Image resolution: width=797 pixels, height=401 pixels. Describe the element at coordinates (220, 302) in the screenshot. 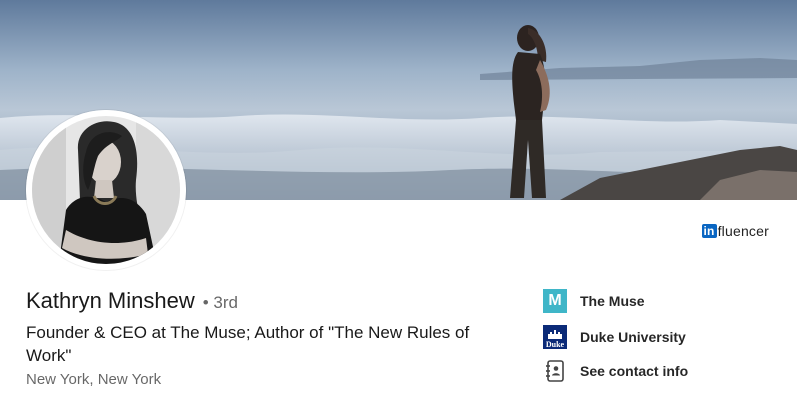

I see `connection-degree: • 3rd` at that location.